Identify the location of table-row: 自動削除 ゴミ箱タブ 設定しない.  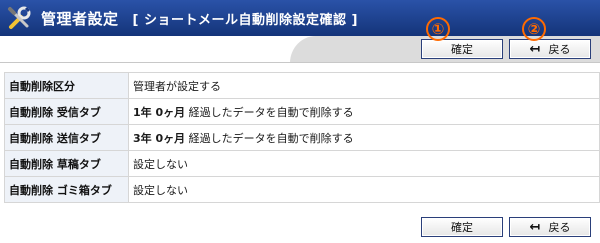
(302, 189).